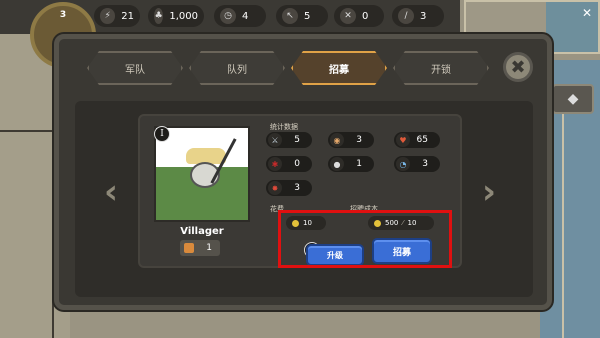 This screenshot has width=600, height=338. Describe the element at coordinates (108, 16) in the screenshot. I see `lightning-icon: ⚡` at that location.